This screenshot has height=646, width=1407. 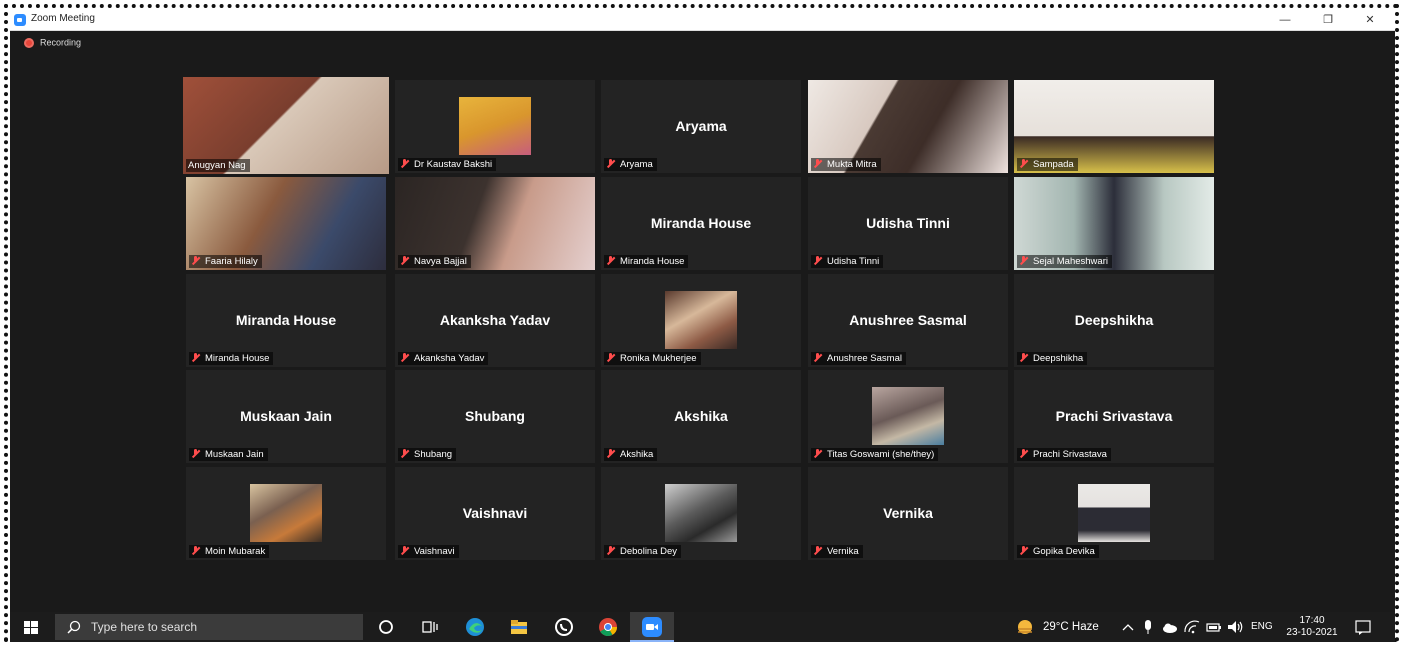 I want to click on participant-tile: Anugyan Nag, so click(x=286, y=125).